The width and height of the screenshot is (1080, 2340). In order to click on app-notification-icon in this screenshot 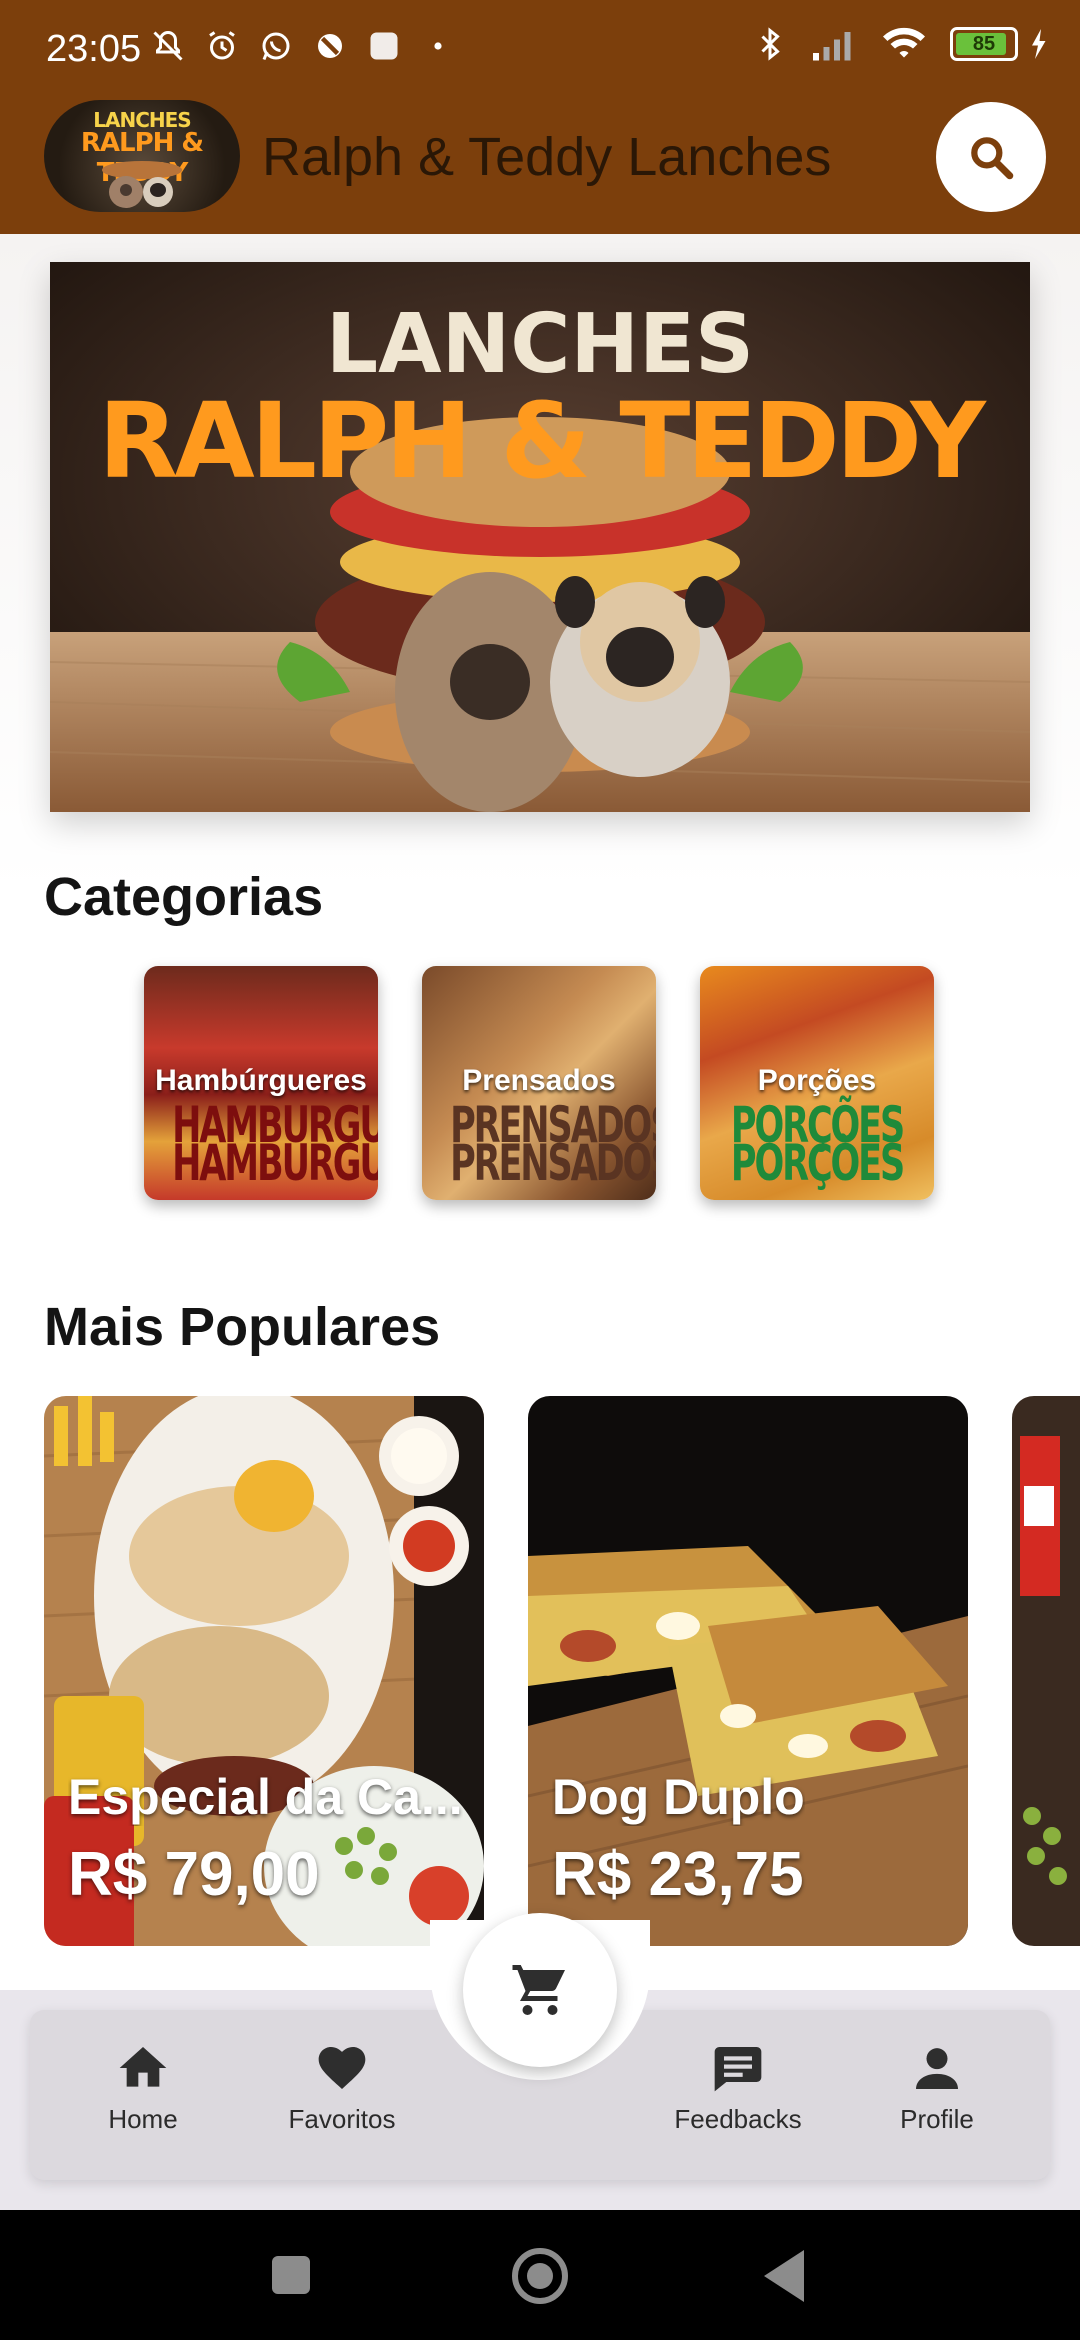, I will do `click(384, 46)`.